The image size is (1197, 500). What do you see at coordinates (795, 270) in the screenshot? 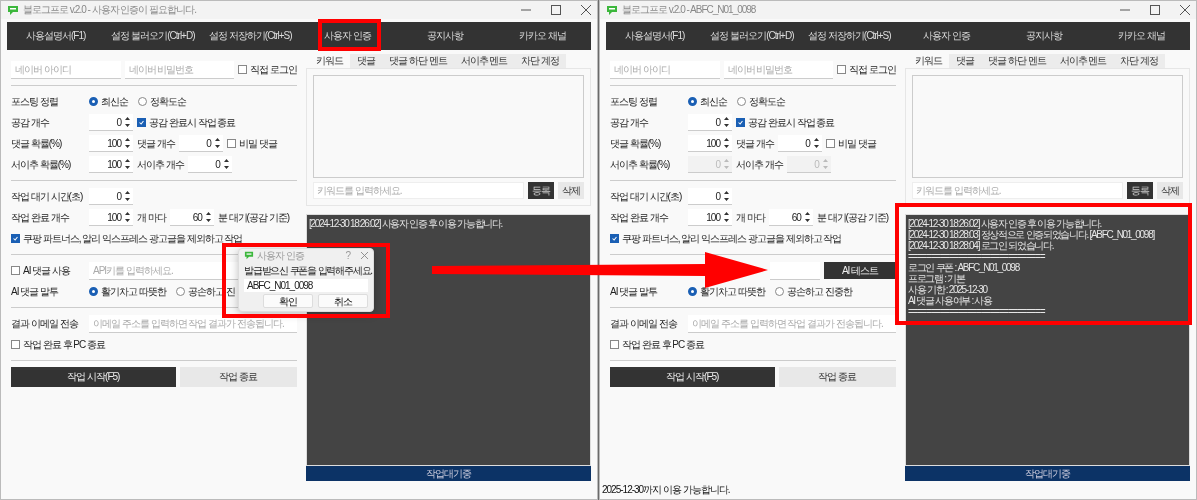
I see `input-field` at bounding box center [795, 270].